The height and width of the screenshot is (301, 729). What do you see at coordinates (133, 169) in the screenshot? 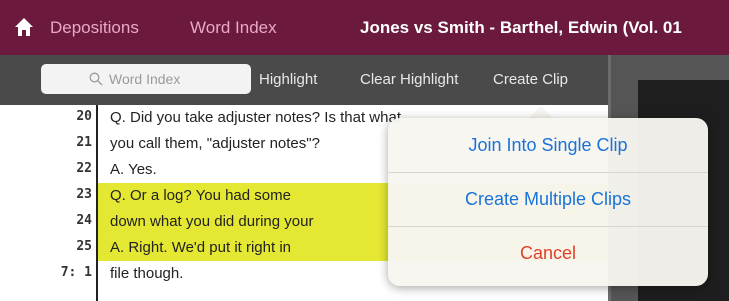
I see `line-text: A. Yes.` at bounding box center [133, 169].